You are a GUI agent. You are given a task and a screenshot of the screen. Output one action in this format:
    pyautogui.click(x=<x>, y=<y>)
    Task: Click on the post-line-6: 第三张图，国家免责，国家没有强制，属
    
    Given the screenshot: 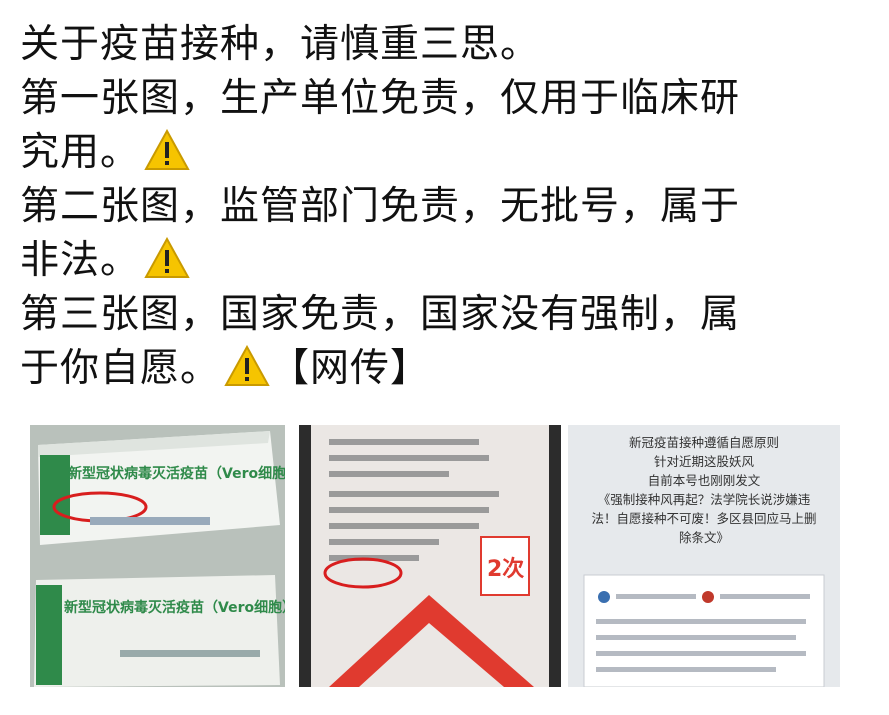 What is the action you would take?
    pyautogui.click(x=380, y=314)
    